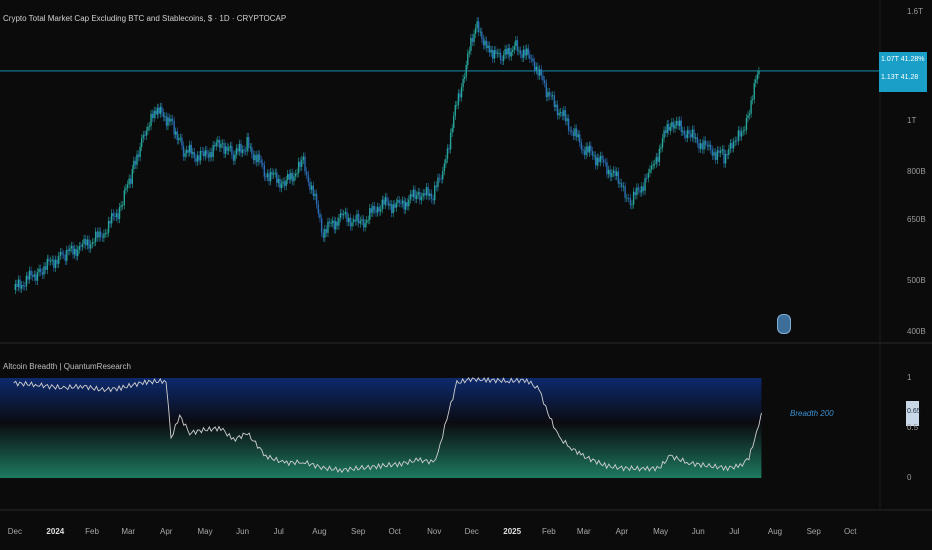  What do you see at coordinates (784, 324) in the screenshot?
I see `tradingview-logo-icon` at bounding box center [784, 324].